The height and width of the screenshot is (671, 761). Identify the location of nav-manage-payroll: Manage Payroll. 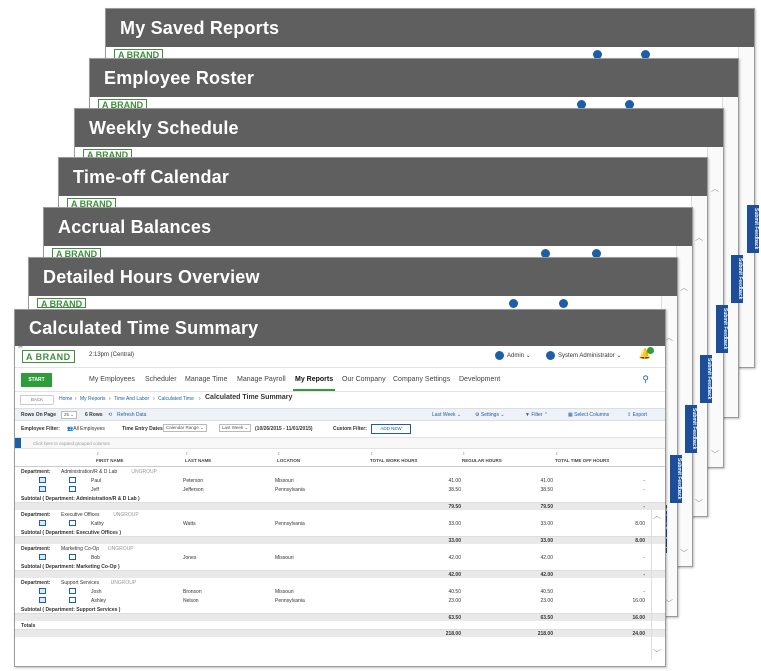
(261, 379).